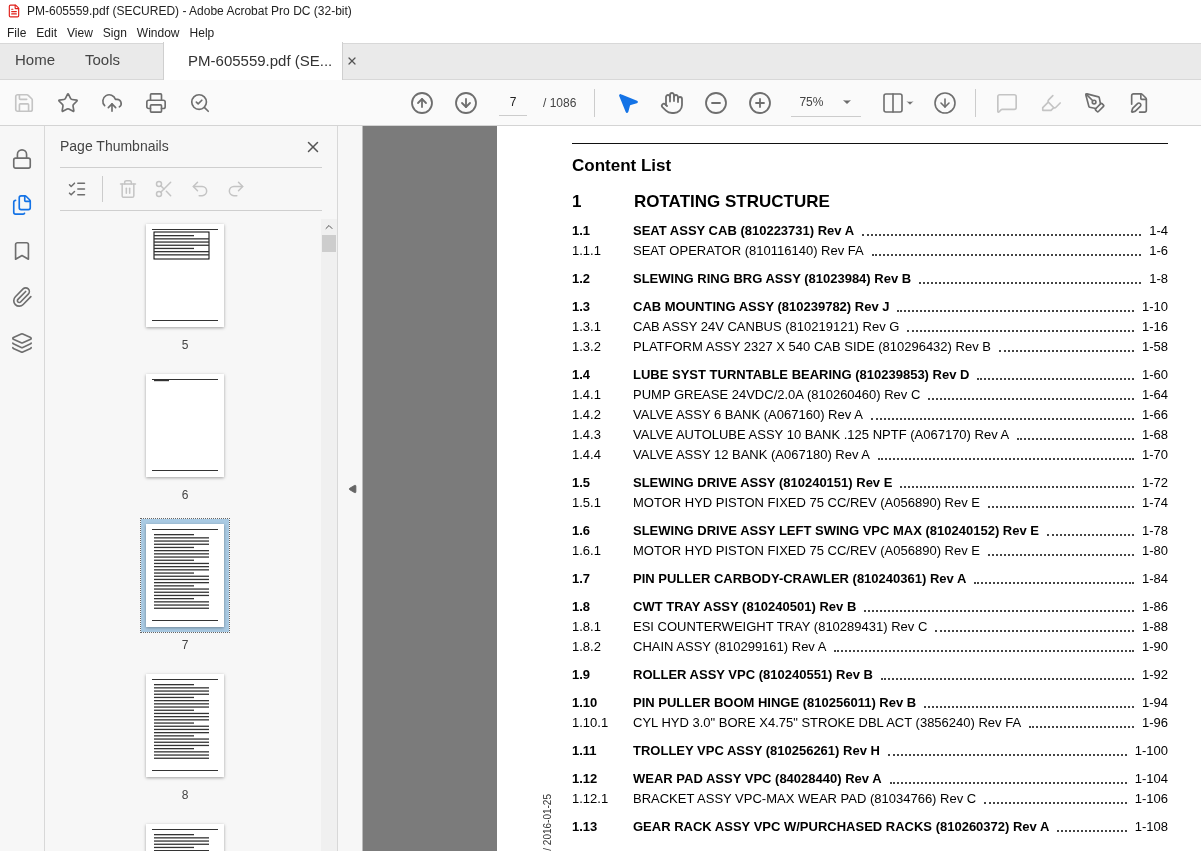  What do you see at coordinates (1154, 347) in the screenshot?
I see `page-reference: 1-58` at bounding box center [1154, 347].